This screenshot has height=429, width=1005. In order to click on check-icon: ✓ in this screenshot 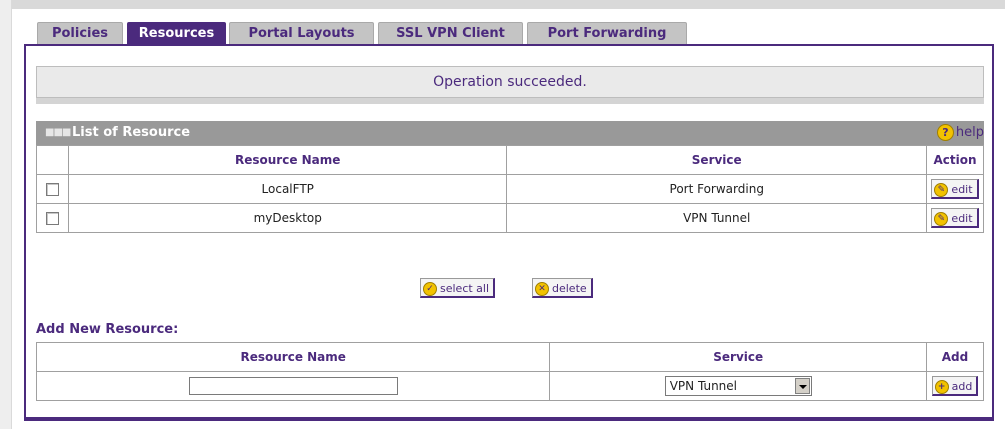, I will do `click(430, 289)`.